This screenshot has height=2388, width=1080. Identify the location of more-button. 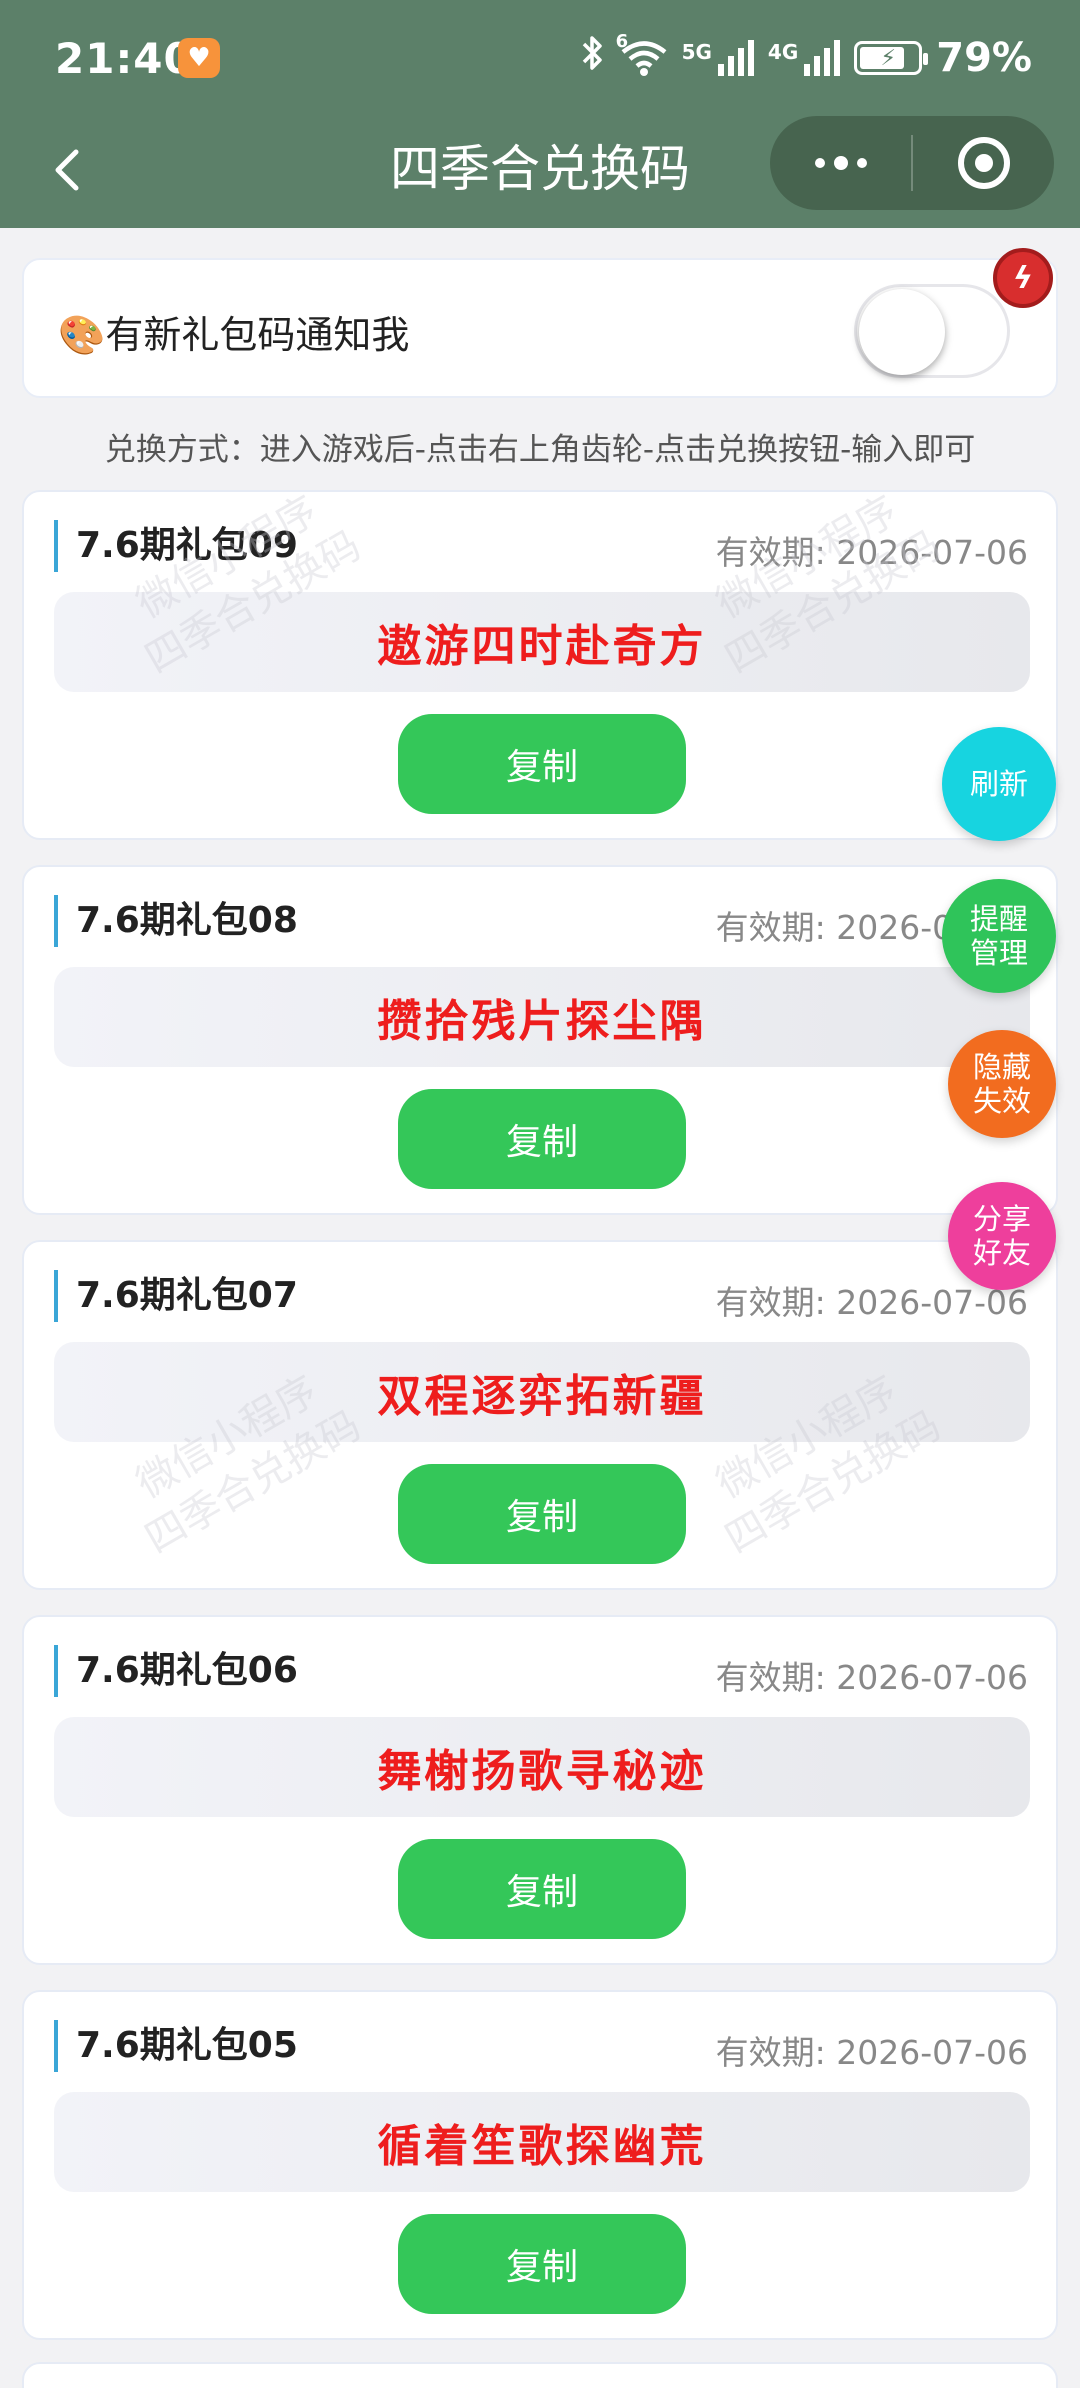
(840, 163).